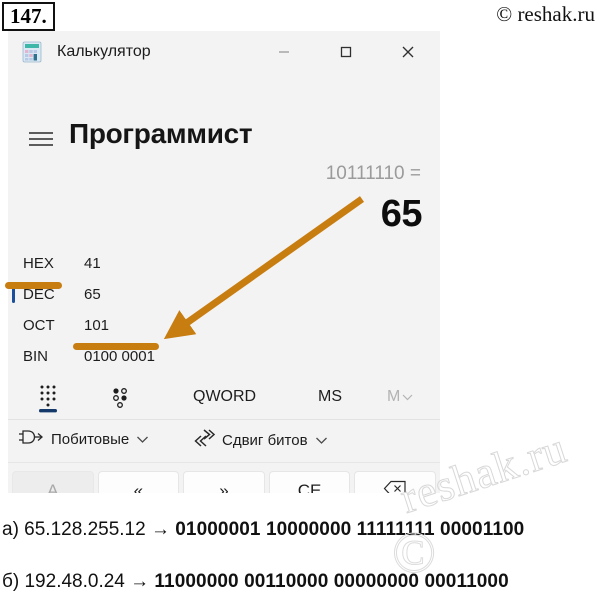 The image size is (603, 603). Describe the element at coordinates (138, 482) in the screenshot. I see `key-shift-left: «` at that location.